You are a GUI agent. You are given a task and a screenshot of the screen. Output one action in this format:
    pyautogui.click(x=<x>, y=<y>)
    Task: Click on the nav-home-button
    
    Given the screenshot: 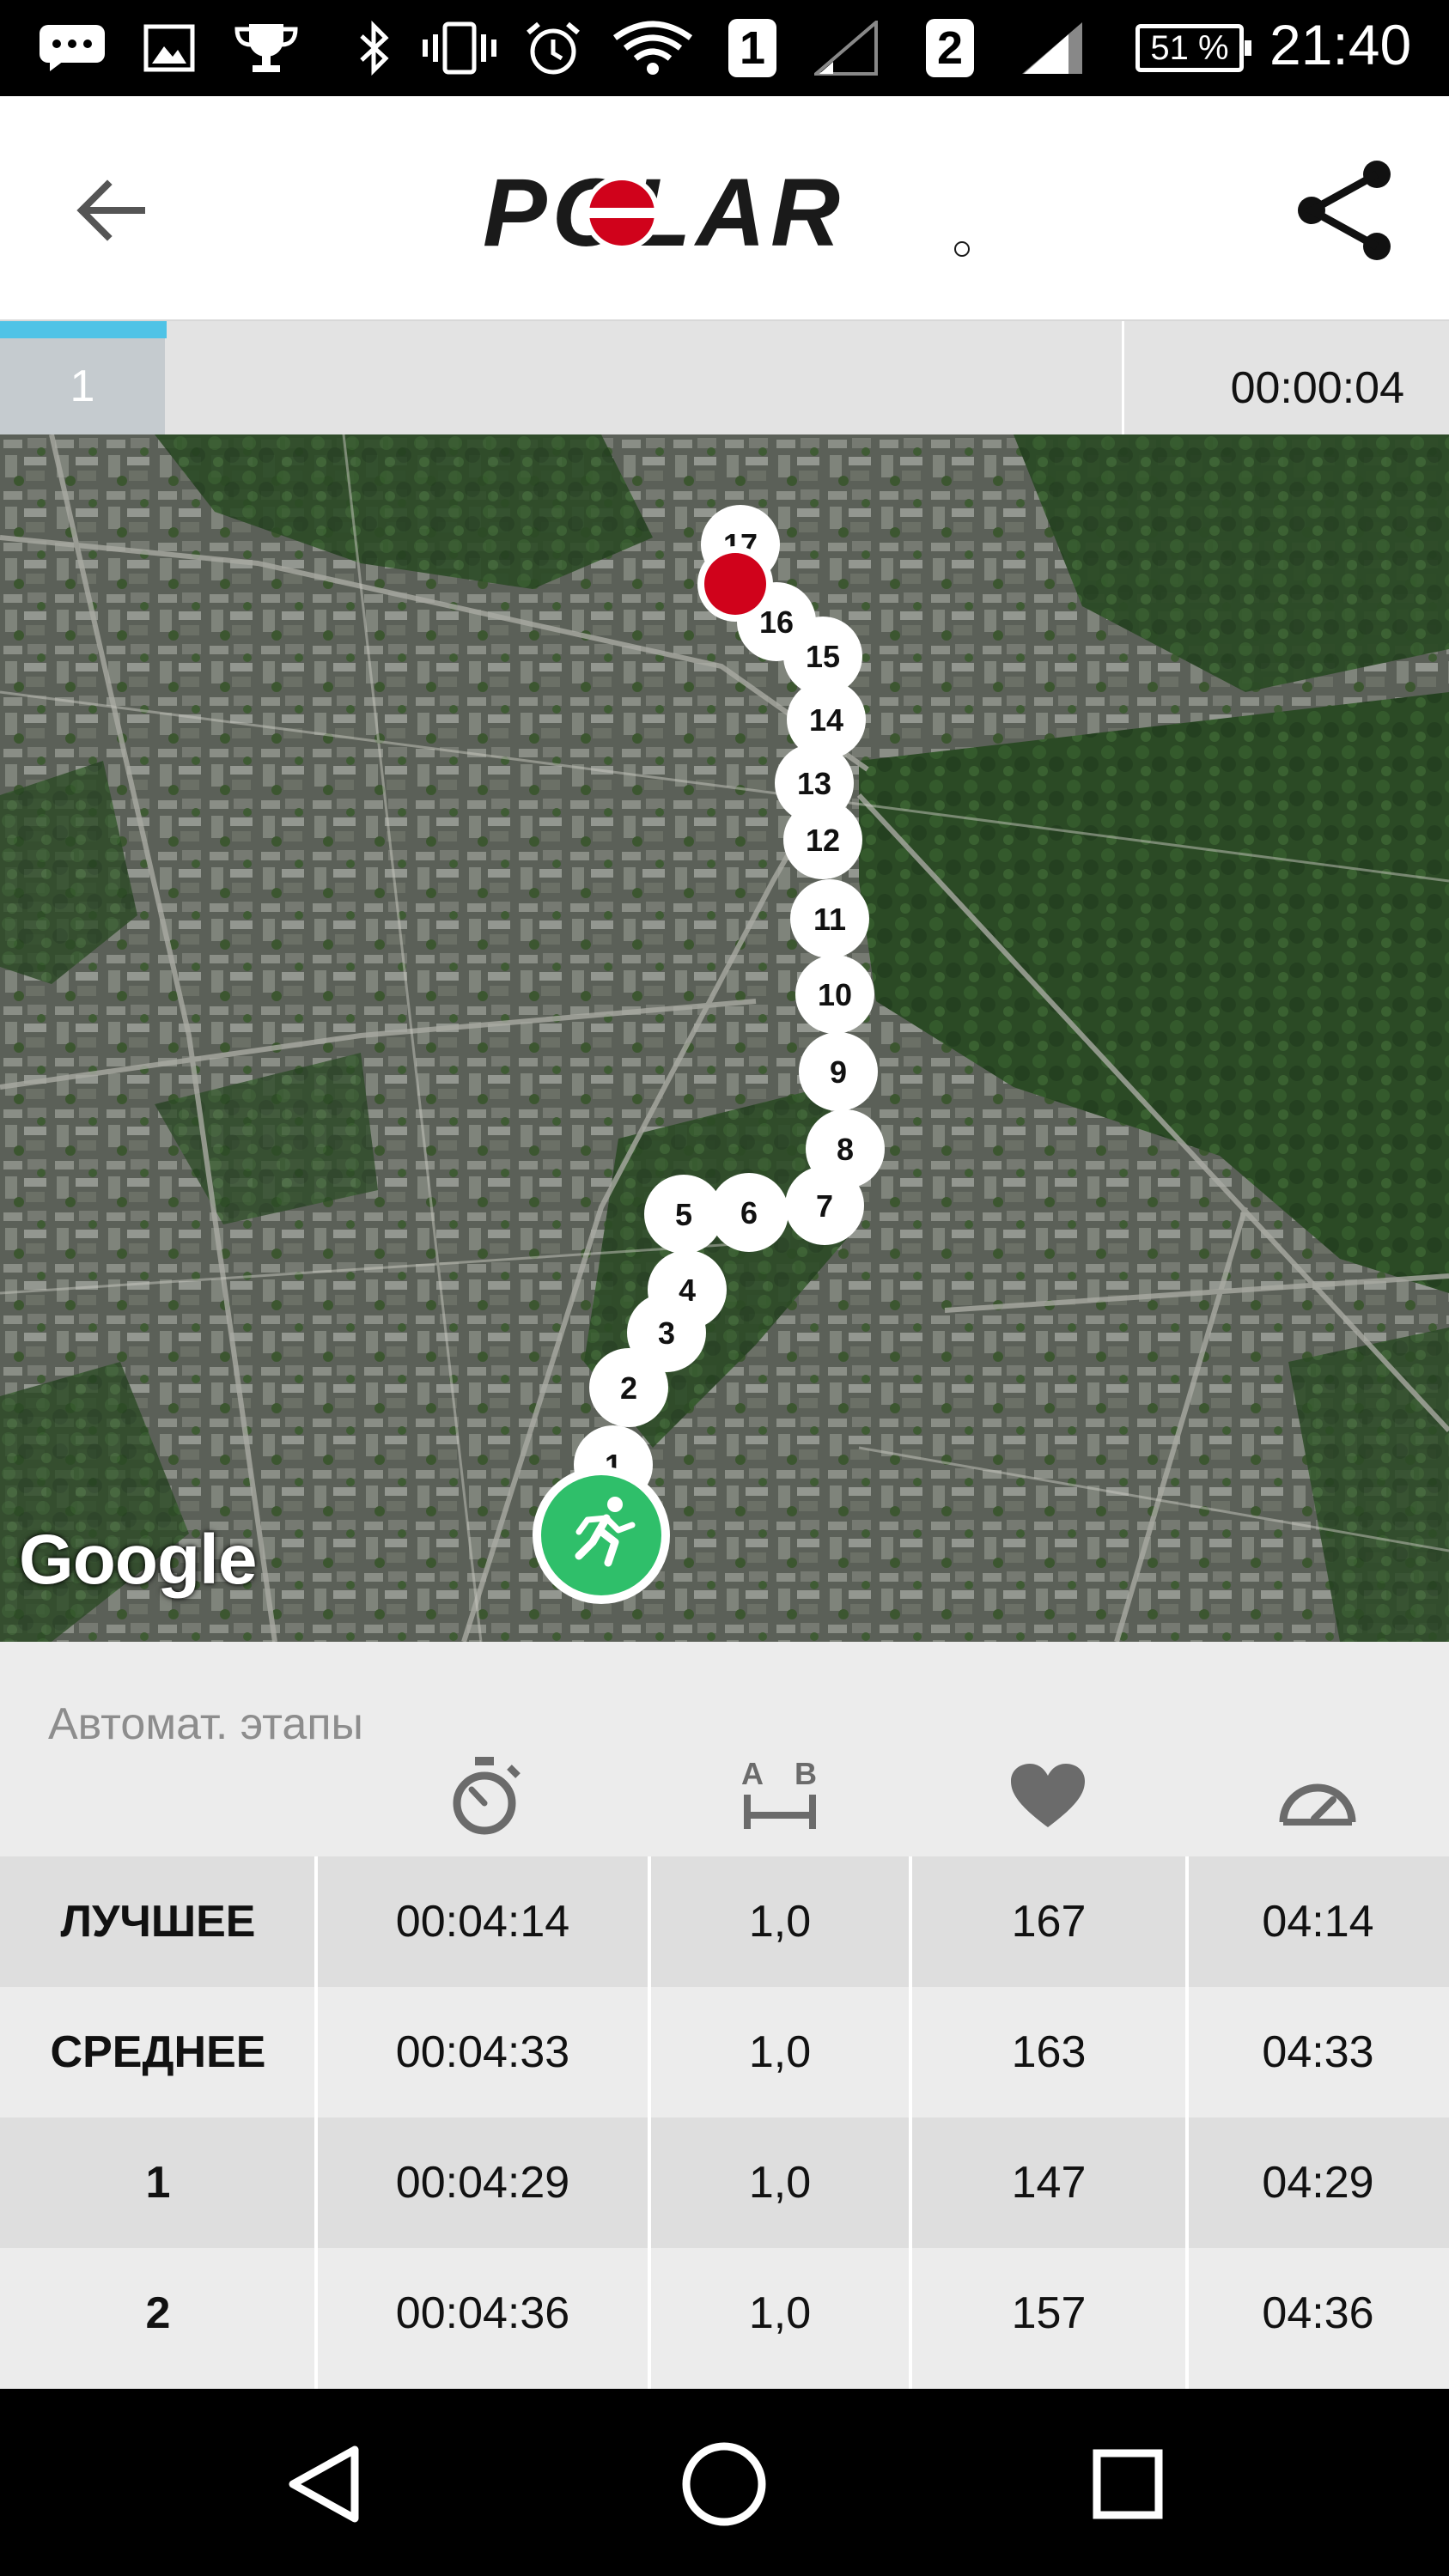 What is the action you would take?
    pyautogui.click(x=724, y=2484)
    